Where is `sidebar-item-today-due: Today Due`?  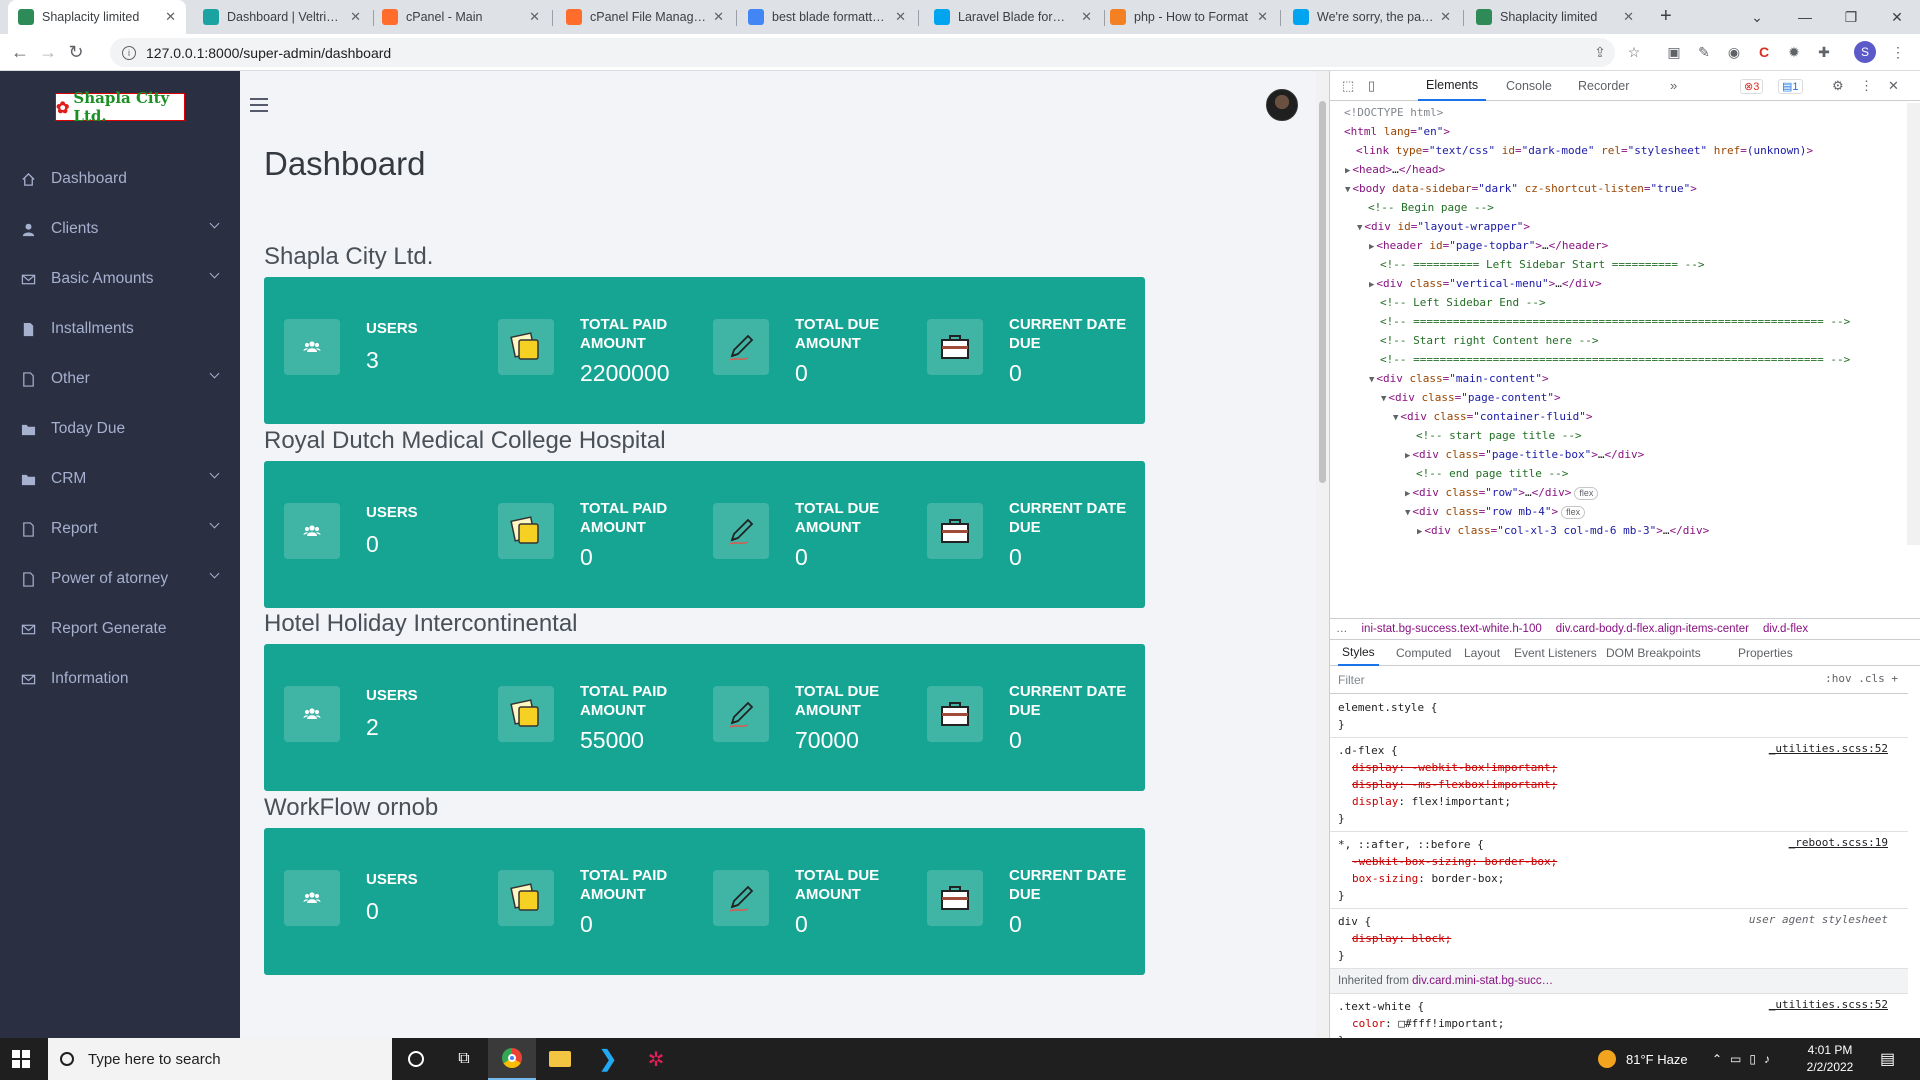
sidebar-item-today-due: Today Due is located at coordinates (120, 429).